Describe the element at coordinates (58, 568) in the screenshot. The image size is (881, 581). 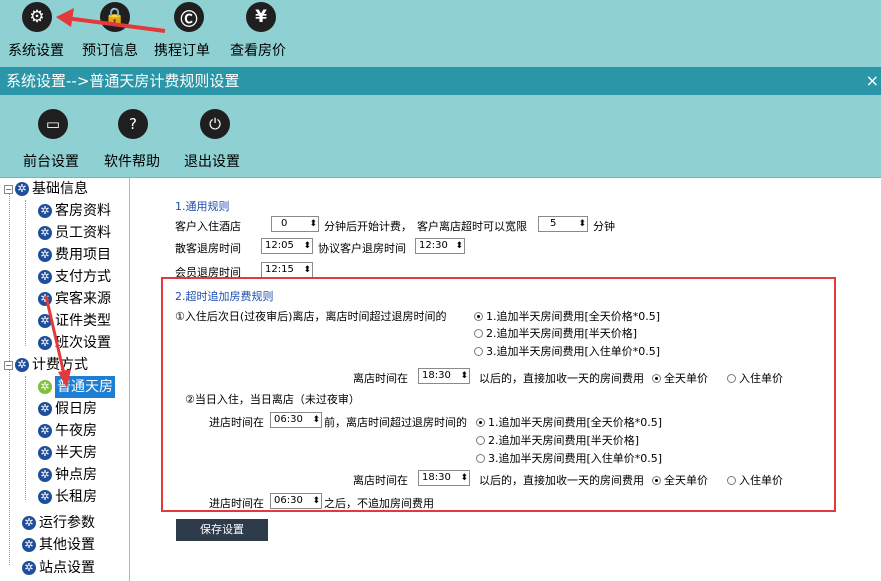
I see `tree-item-site-settings: ✲ 站点设置` at that location.